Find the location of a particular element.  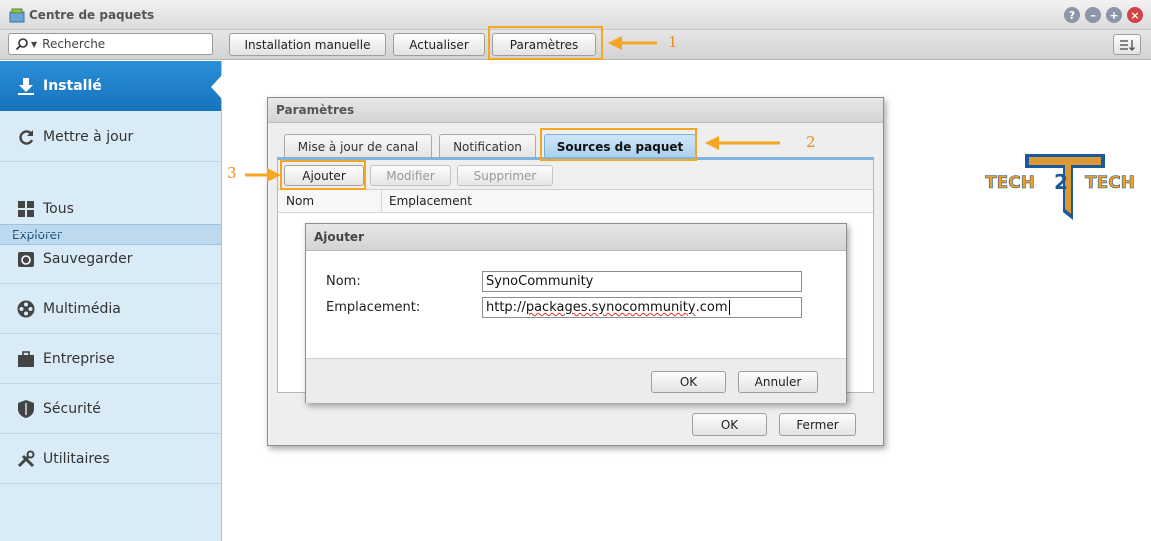

arrow-right-icon is located at coordinates (263, 175).